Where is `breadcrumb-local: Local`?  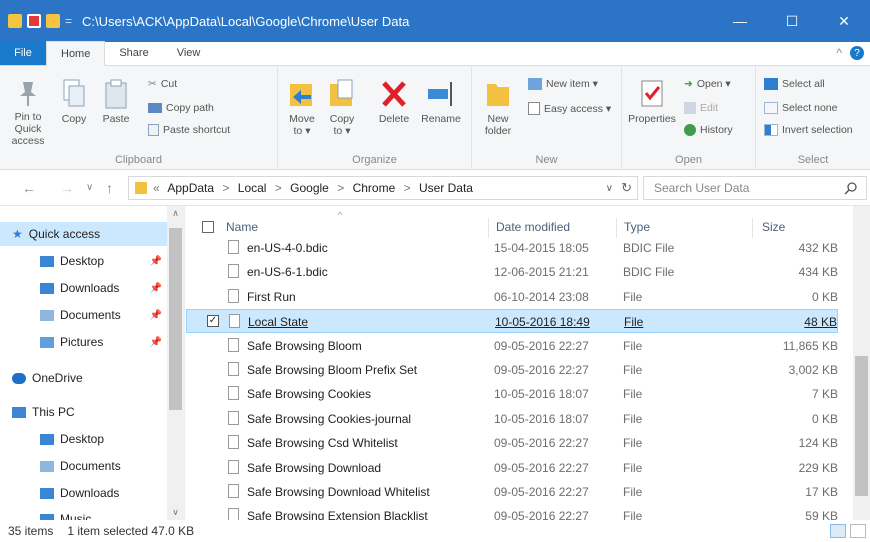
breadcrumb-local: Local is located at coordinates (252, 188).